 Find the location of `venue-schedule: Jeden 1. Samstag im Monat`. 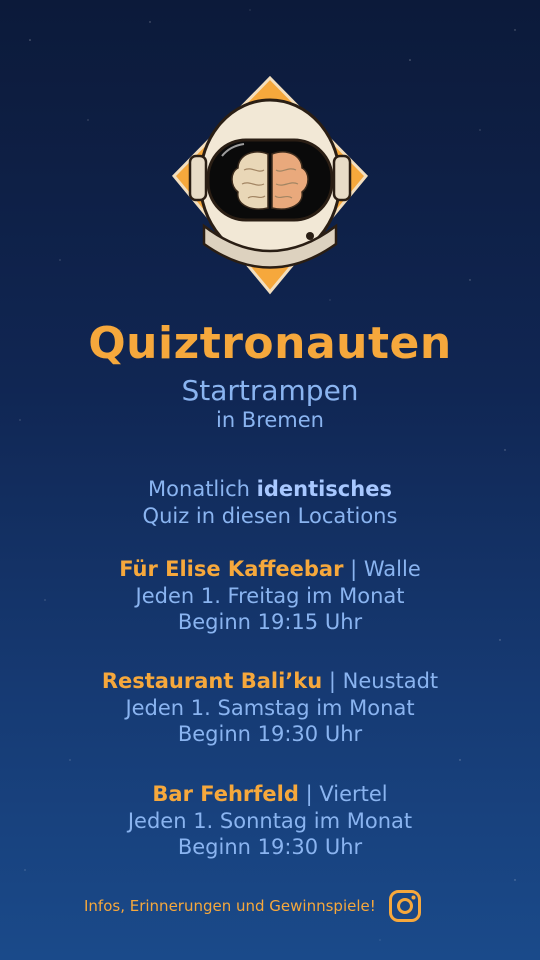

venue-schedule: Jeden 1. Samstag im Monat is located at coordinates (270, 707).